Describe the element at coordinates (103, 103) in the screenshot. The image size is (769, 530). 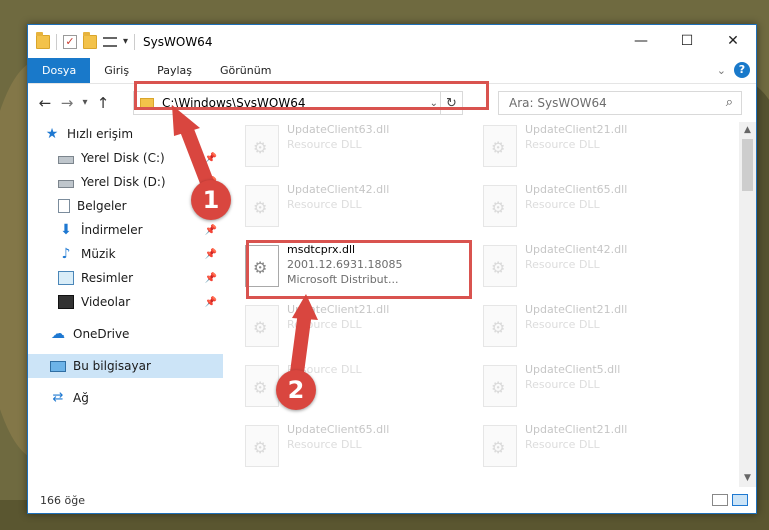
I see `up-arrow-icon: ↑` at that location.